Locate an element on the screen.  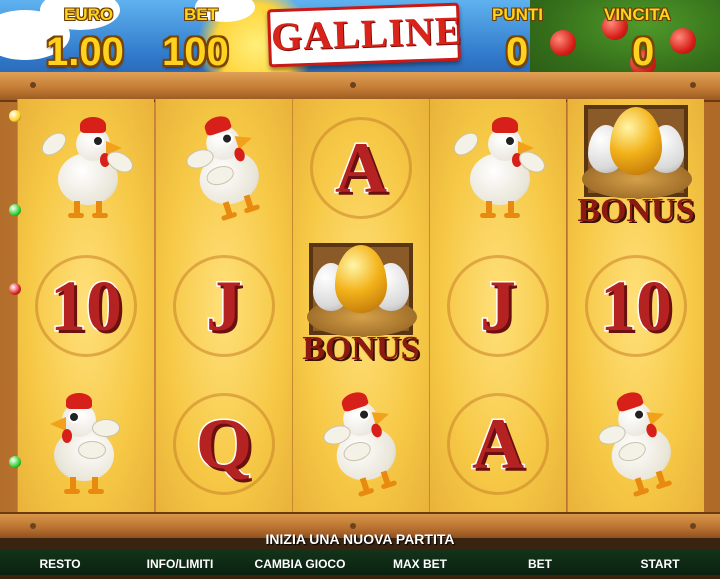
reel-symbol: Q is located at coordinates (224, 444).